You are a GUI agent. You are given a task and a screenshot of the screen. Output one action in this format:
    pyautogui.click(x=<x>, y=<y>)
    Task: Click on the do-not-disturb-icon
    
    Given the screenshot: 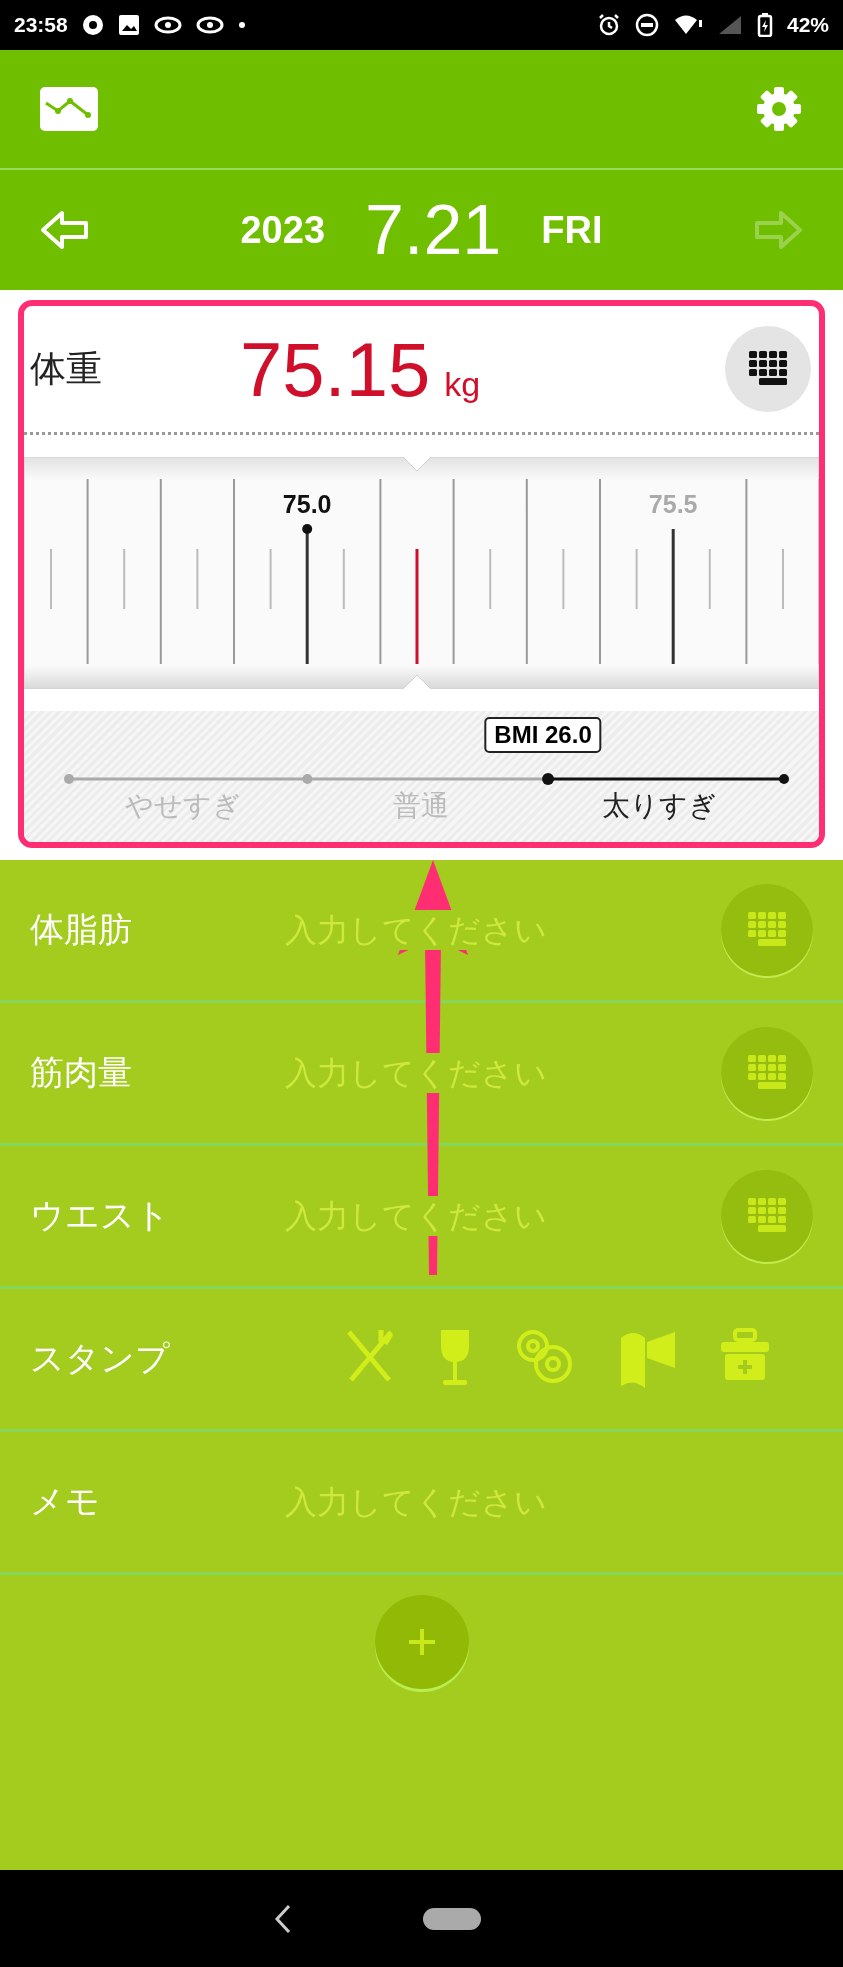 What is the action you would take?
    pyautogui.click(x=646, y=25)
    